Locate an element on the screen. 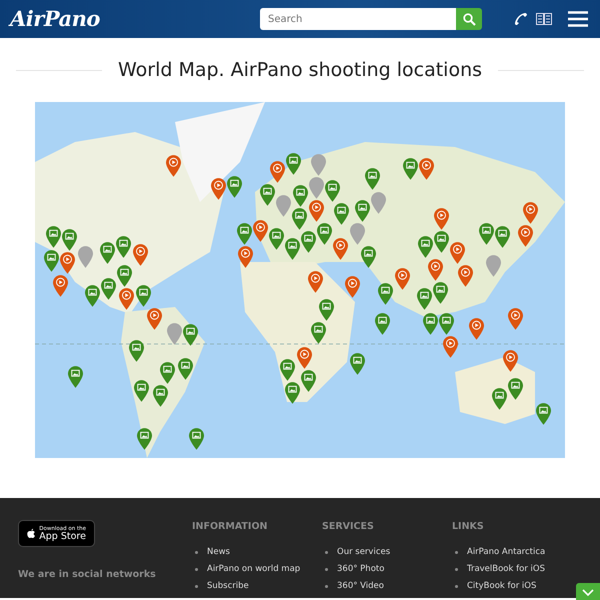 Image resolution: width=600 pixels, height=600 pixels. footer-link: Subscribe is located at coordinates (228, 587).